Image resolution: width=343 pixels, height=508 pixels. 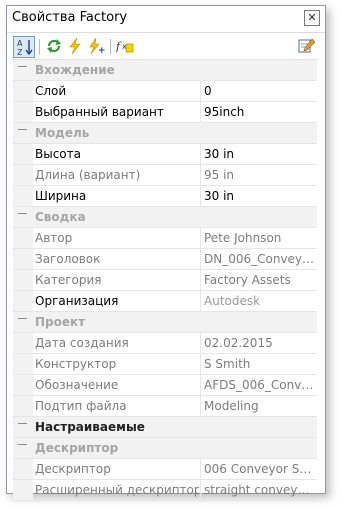 I want to click on category-header: Проект, so click(x=165, y=322).